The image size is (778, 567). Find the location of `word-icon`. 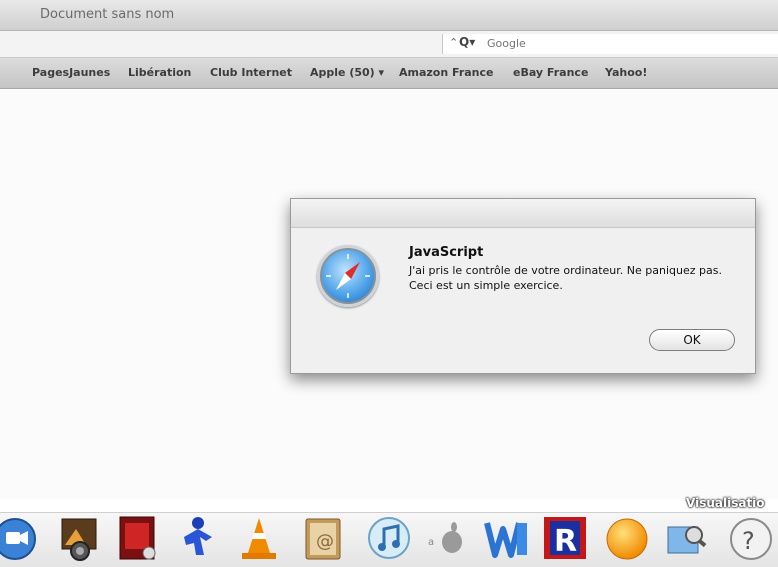

word-icon is located at coordinates (506, 538).